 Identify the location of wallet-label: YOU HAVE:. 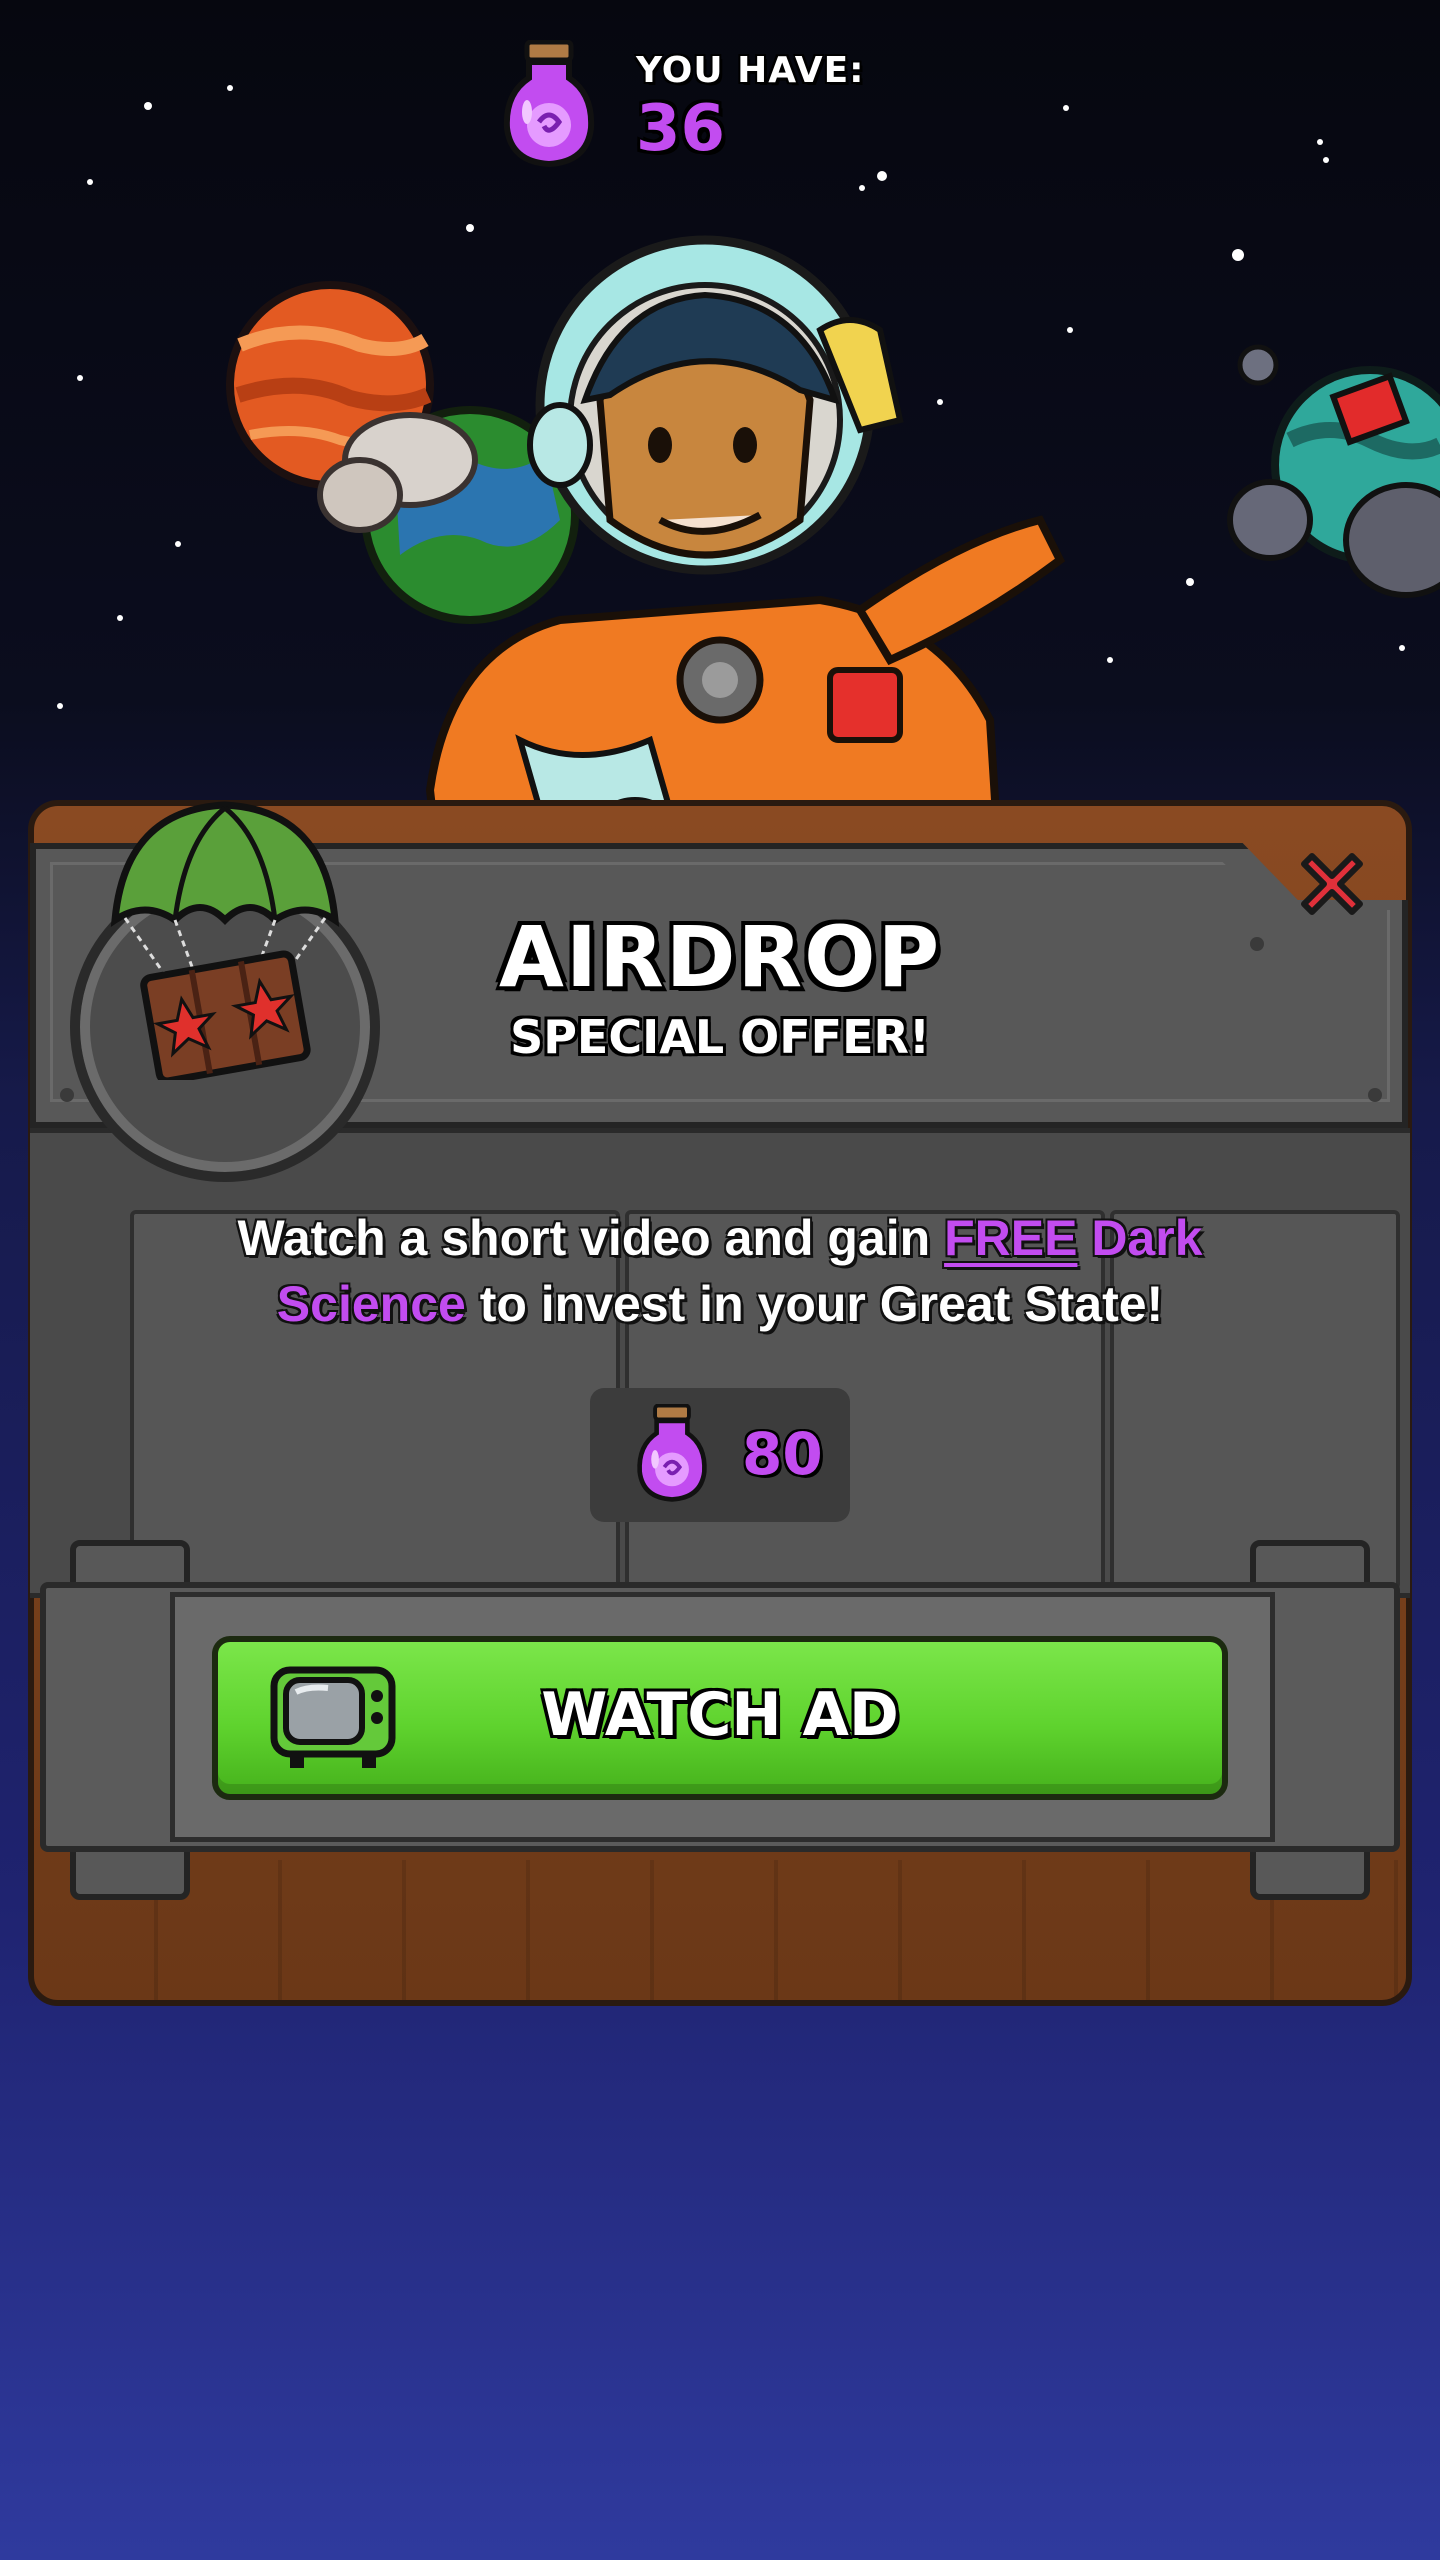
(750, 70).